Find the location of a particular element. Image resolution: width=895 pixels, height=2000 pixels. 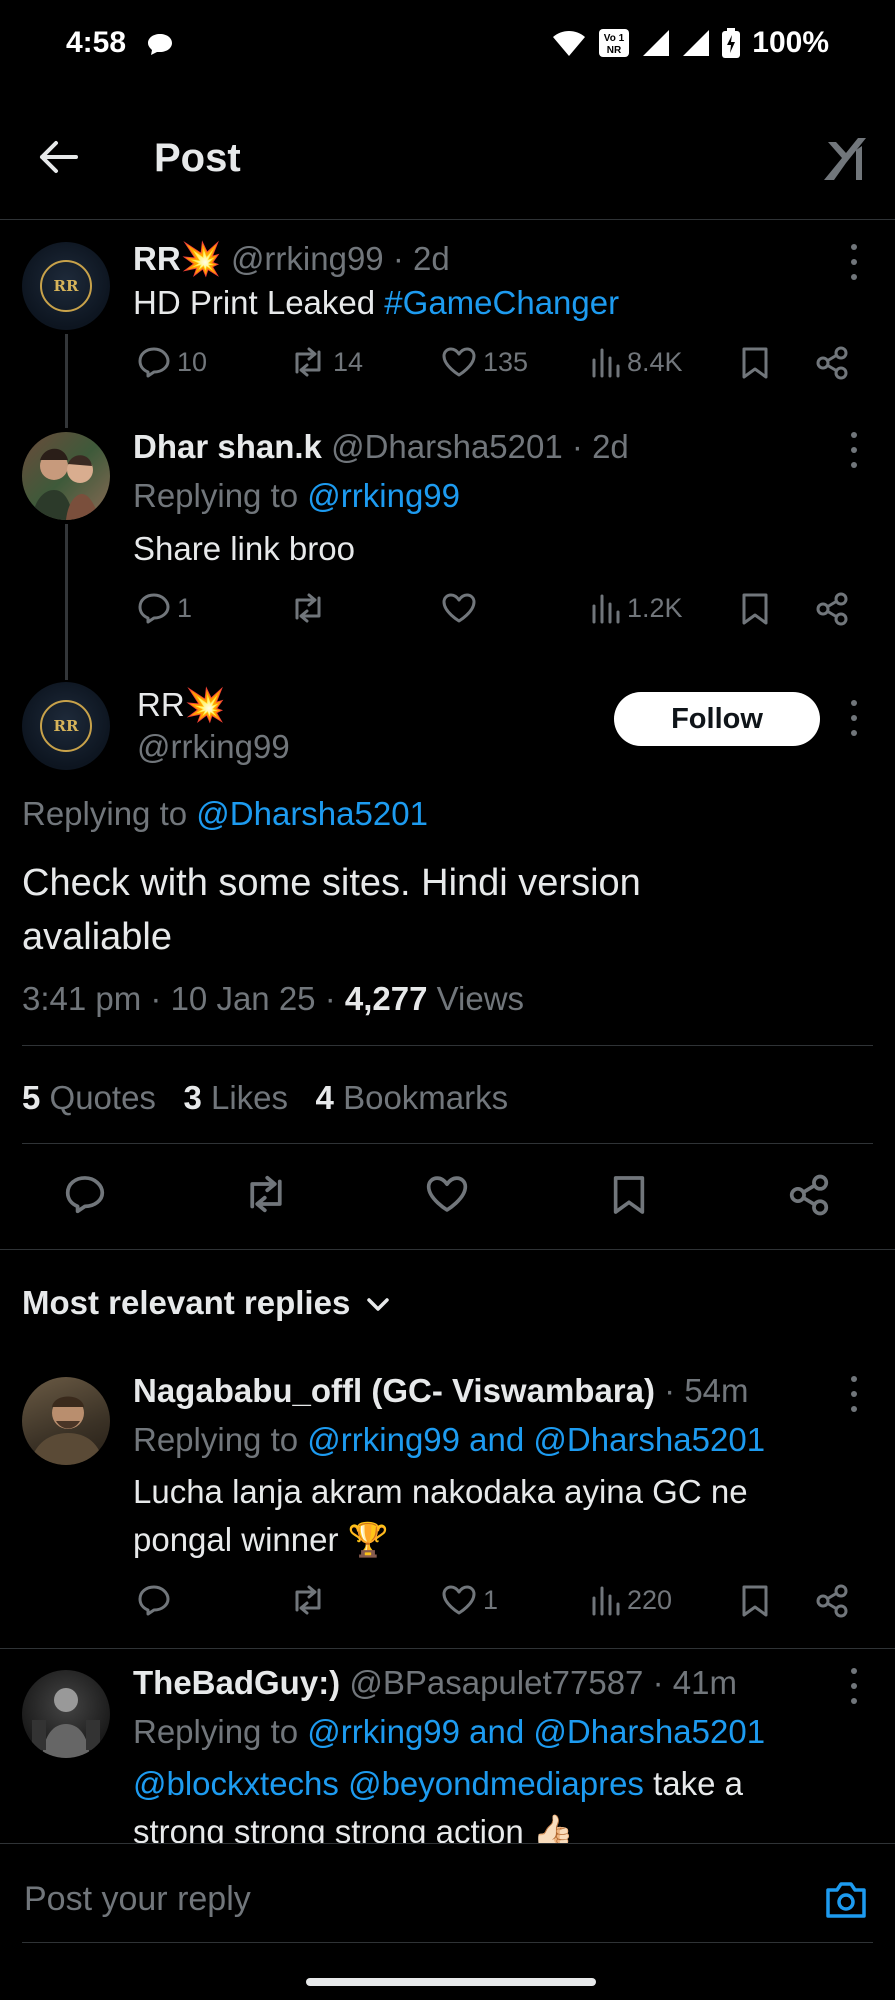

views-count: 8.4K is located at coordinates (655, 361).